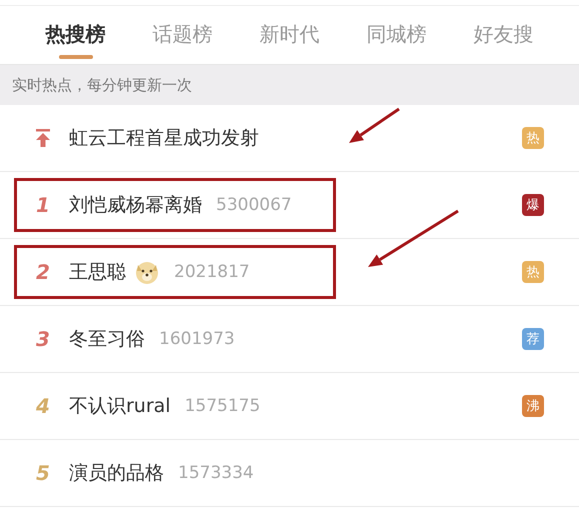  I want to click on search-count: 1575175, so click(222, 406).